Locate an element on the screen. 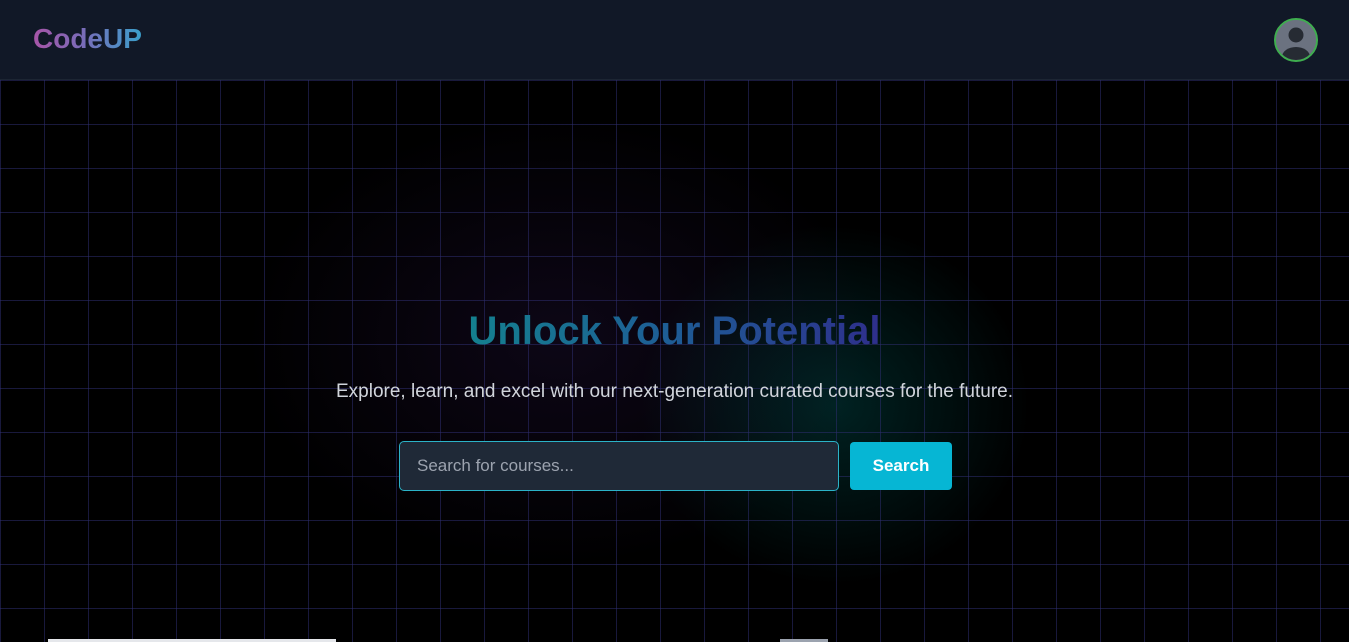 The image size is (1349, 642). hero-title-text: Unlock Your Potential is located at coordinates (674, 331).